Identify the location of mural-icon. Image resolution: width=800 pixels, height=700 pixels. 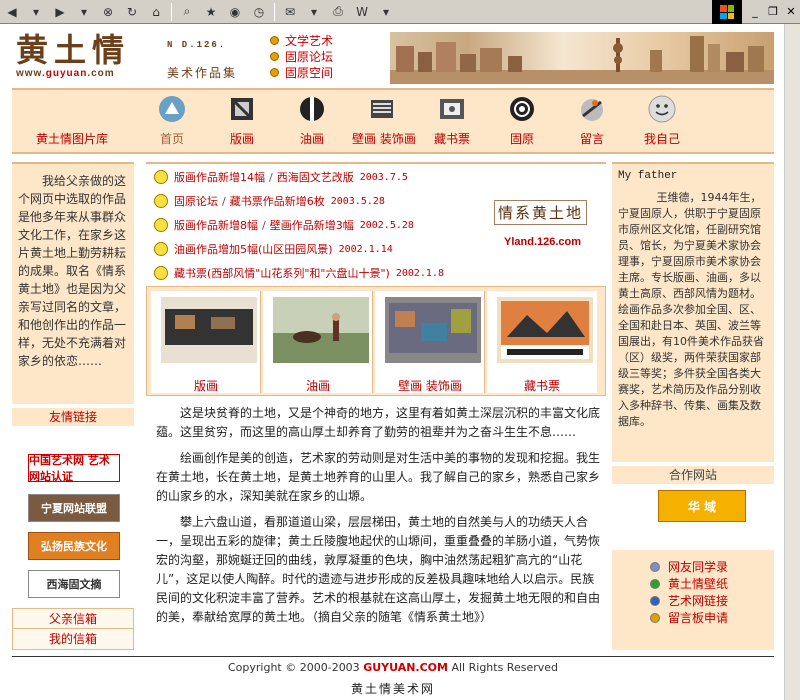
(382, 109).